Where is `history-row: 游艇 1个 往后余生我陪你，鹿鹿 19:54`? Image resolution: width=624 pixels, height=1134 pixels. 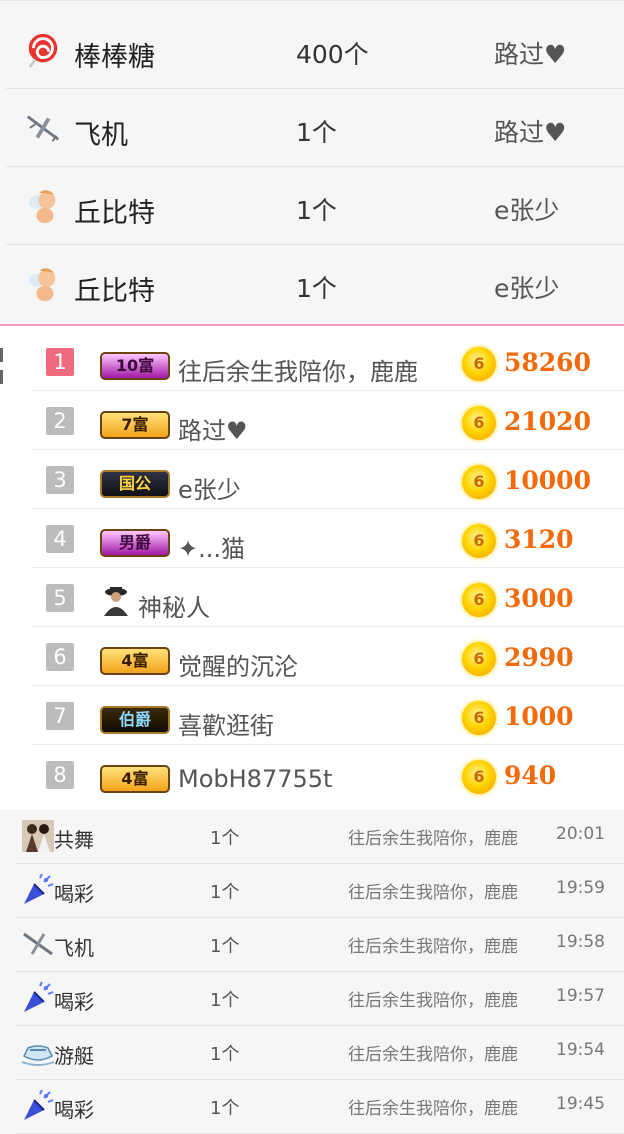 history-row: 游艇 1个 往后余生我陪你，鹿鹿 19:54 is located at coordinates (320, 1053).